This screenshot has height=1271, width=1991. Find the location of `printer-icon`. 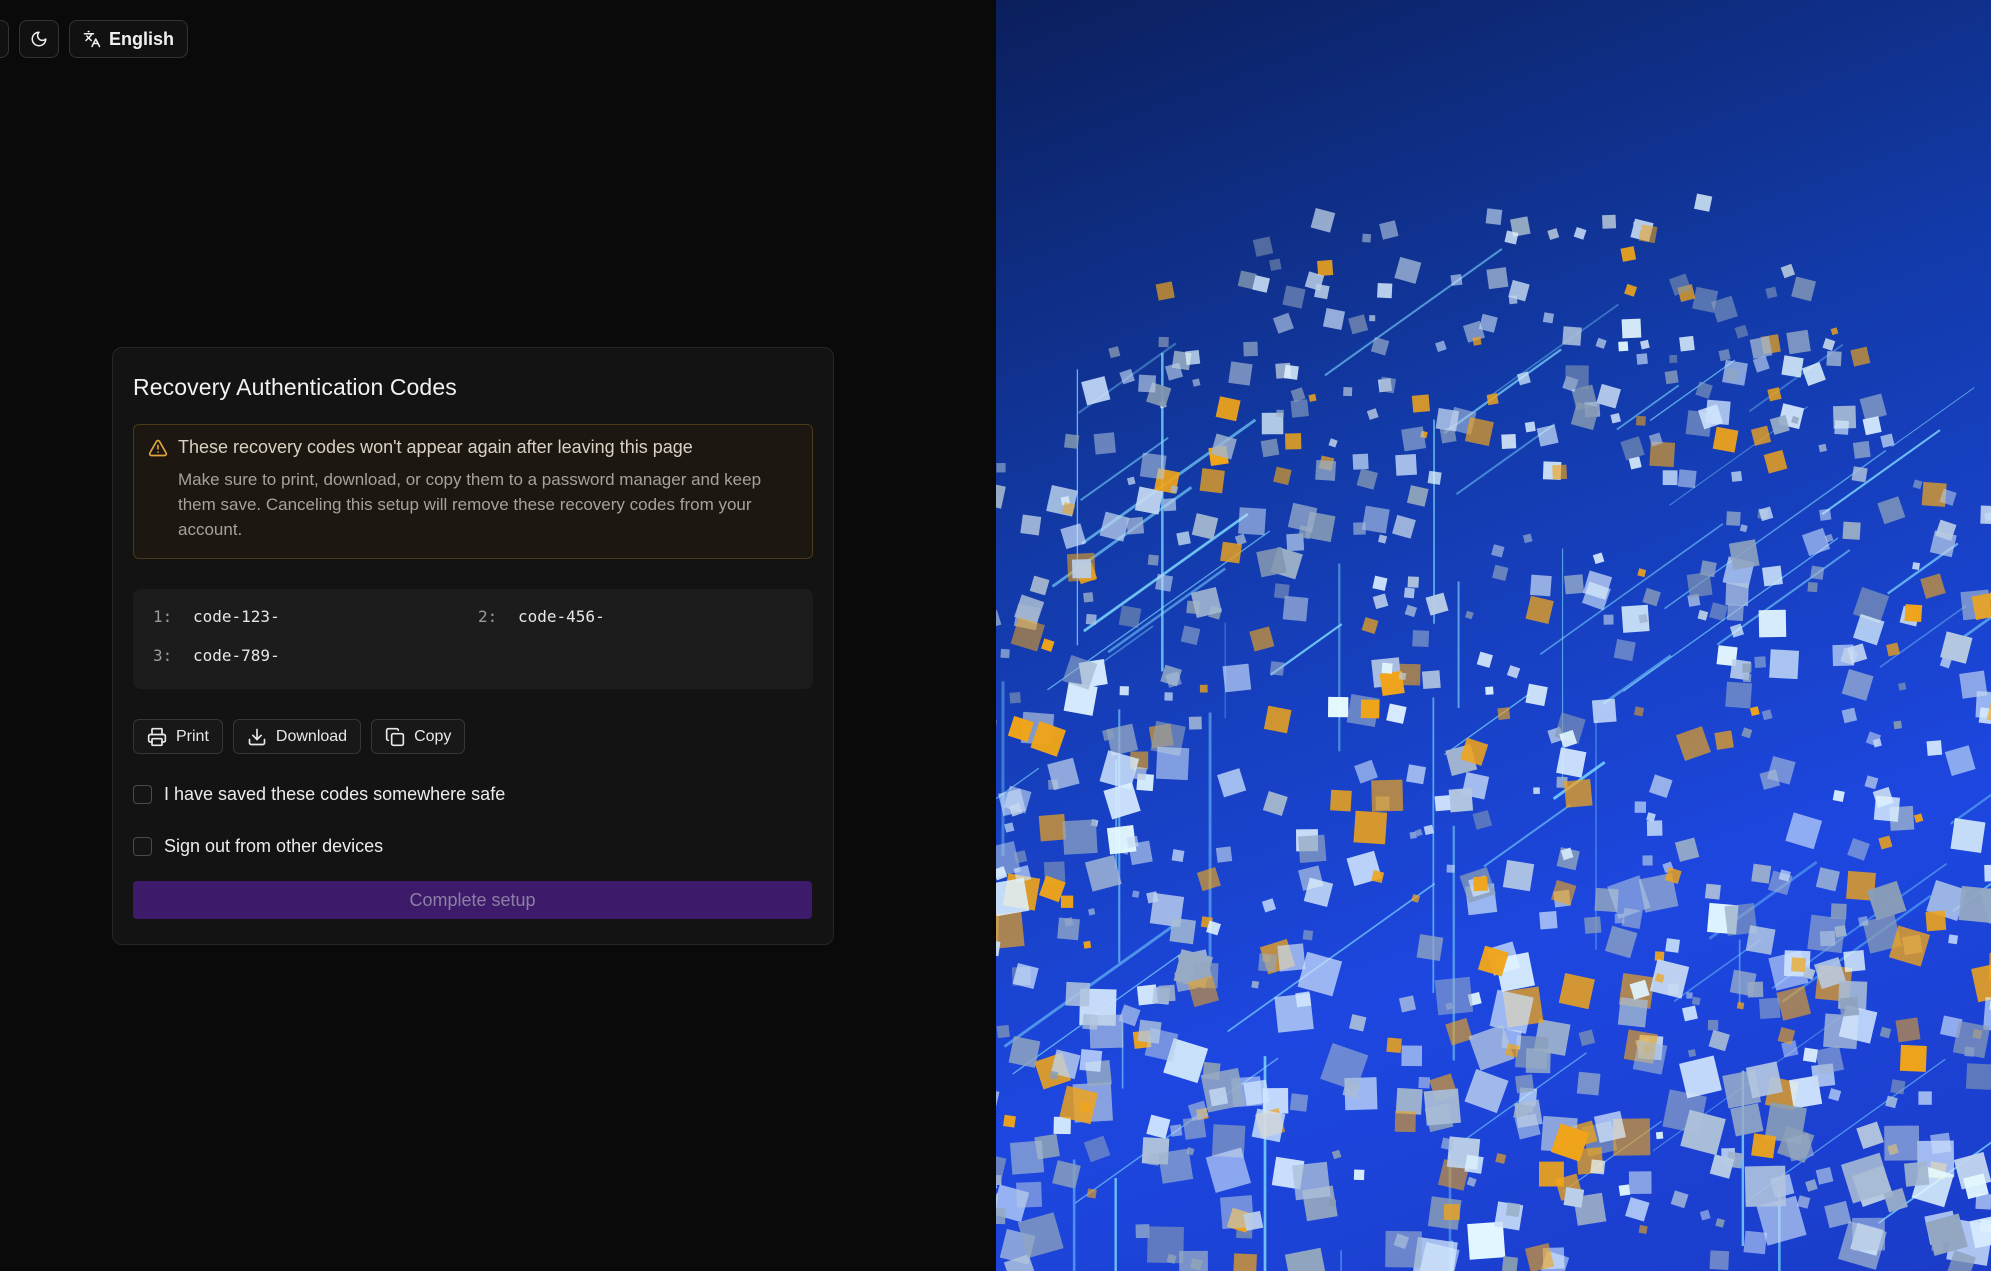

printer-icon is located at coordinates (157, 736).